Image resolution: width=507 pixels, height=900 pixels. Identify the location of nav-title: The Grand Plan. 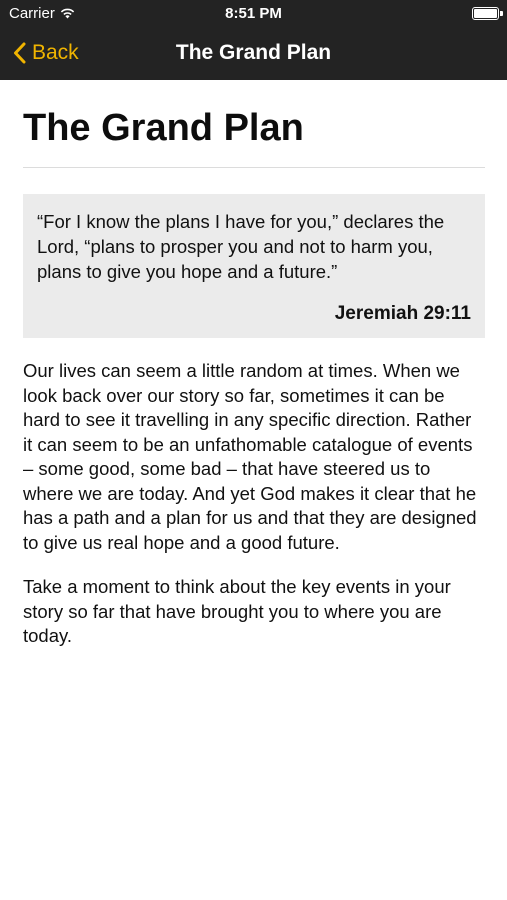
(253, 52).